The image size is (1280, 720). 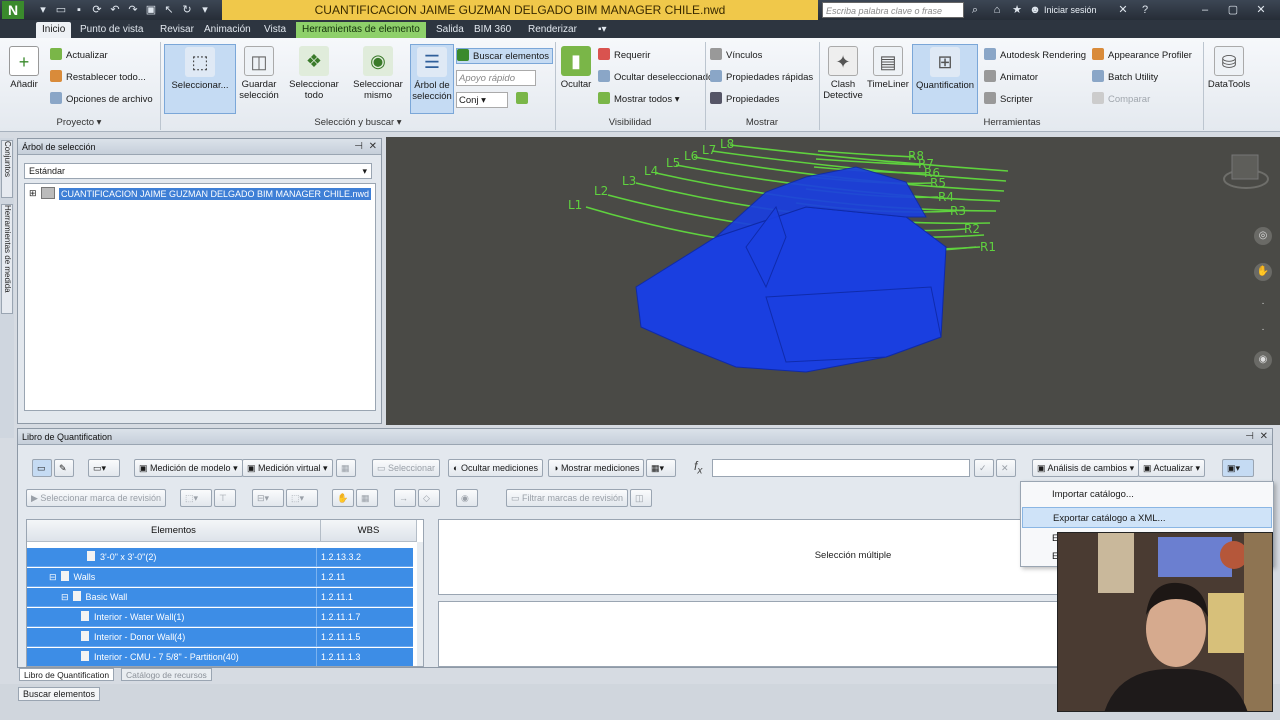 I want to click on tab-punto-de-vista: Punto de vista, so click(x=111, y=30).